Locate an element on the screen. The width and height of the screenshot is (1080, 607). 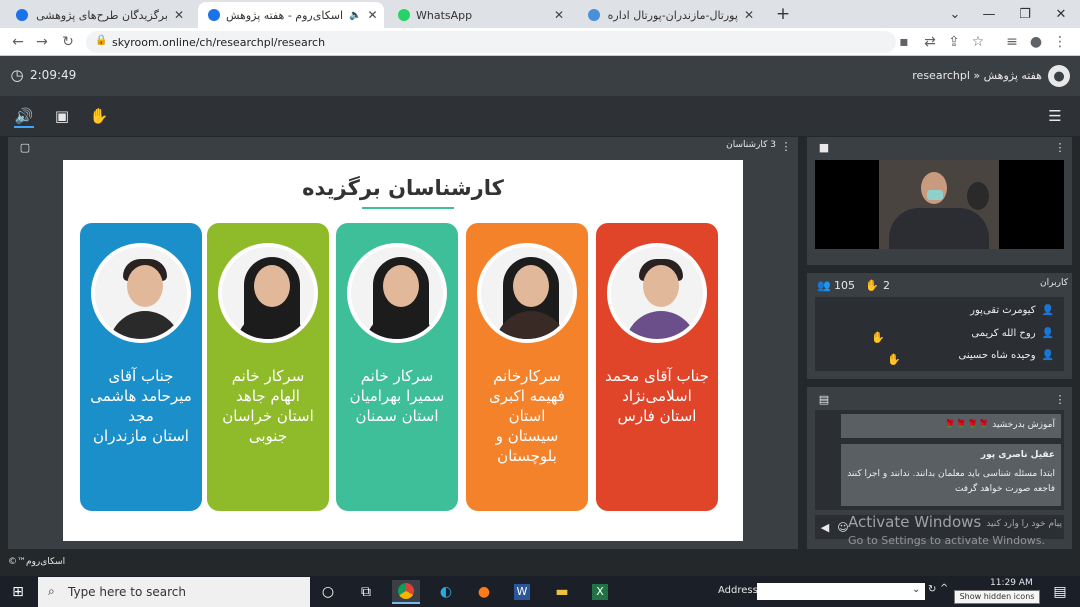
expert-text-line: جناب آقای محمد is located at coordinates (657, 376).